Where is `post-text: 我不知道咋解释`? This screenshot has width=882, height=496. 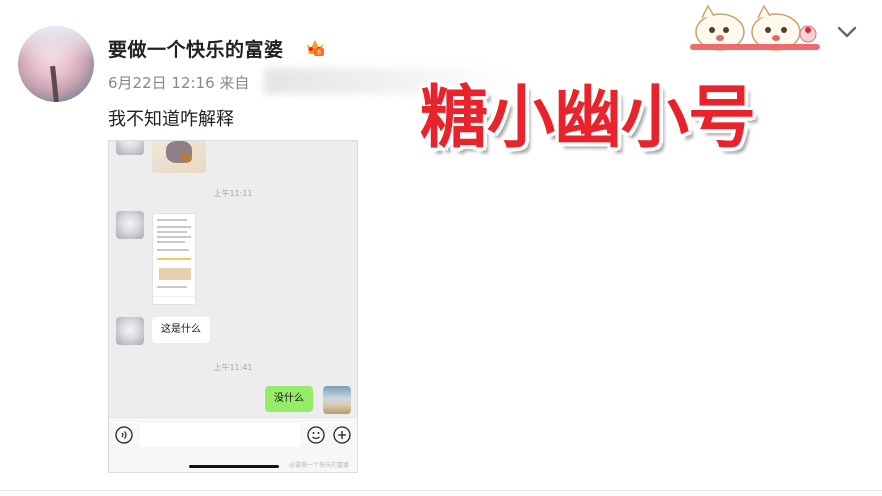
post-text: 我不知道咋解释 is located at coordinates (171, 119).